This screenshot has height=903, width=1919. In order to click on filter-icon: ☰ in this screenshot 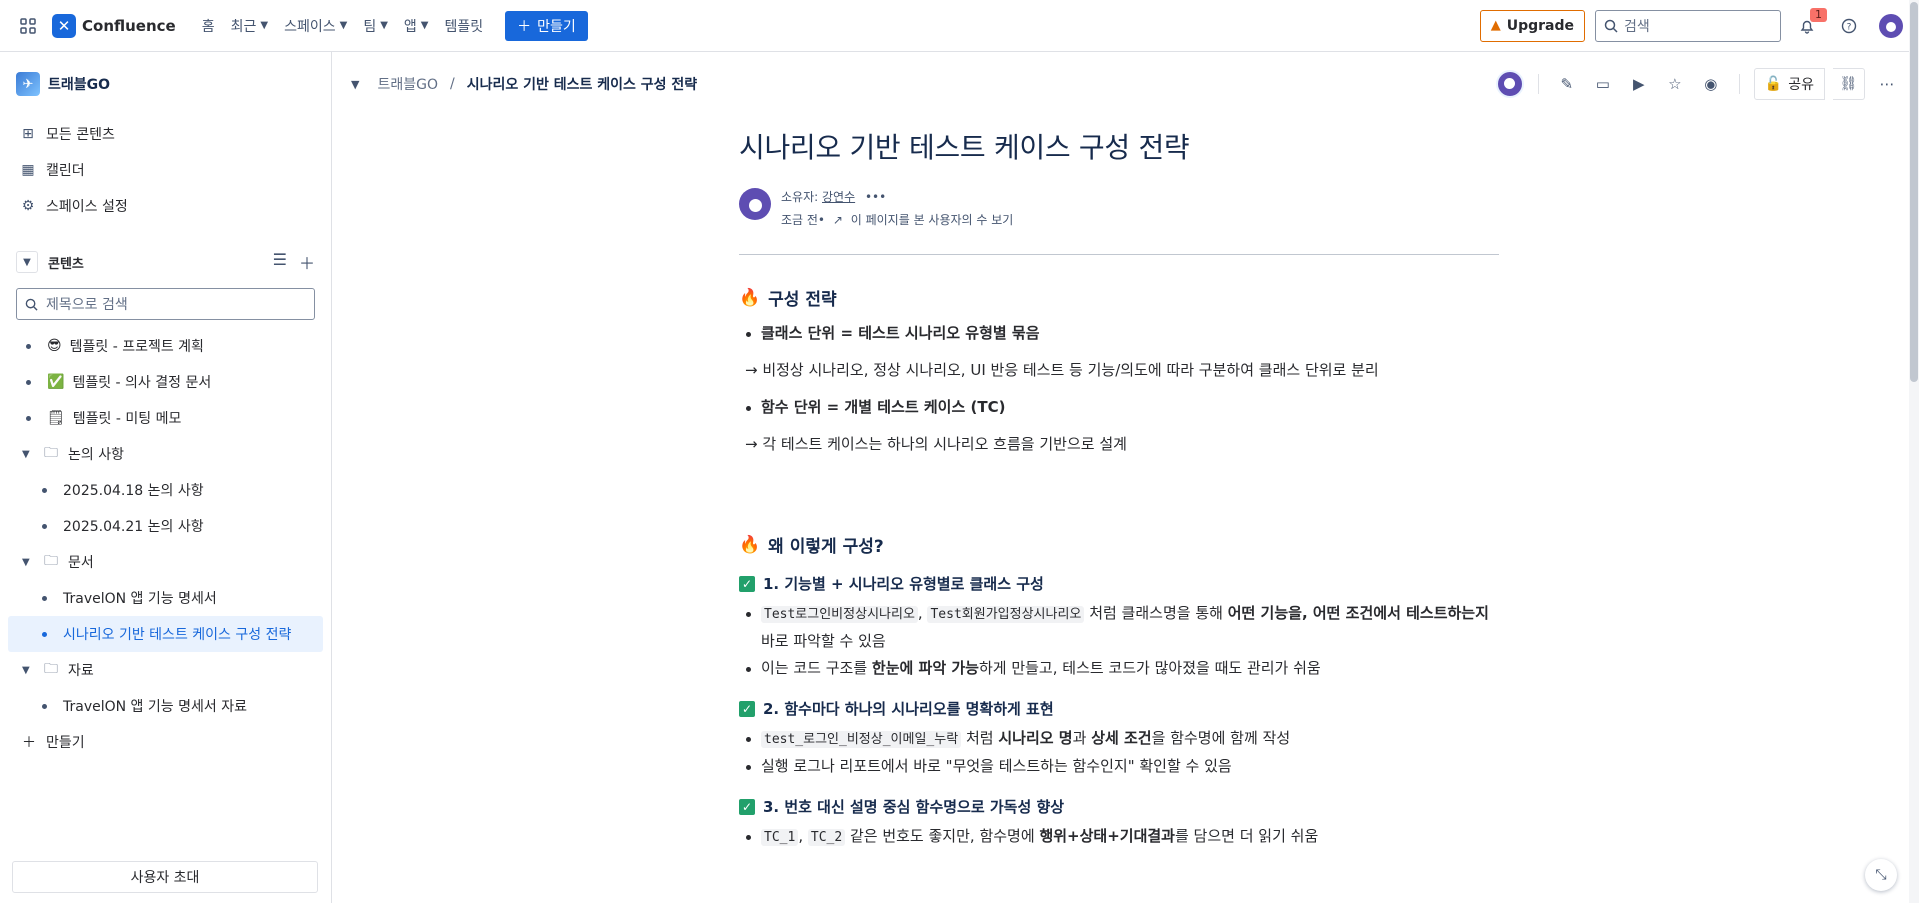, I will do `click(280, 262)`.